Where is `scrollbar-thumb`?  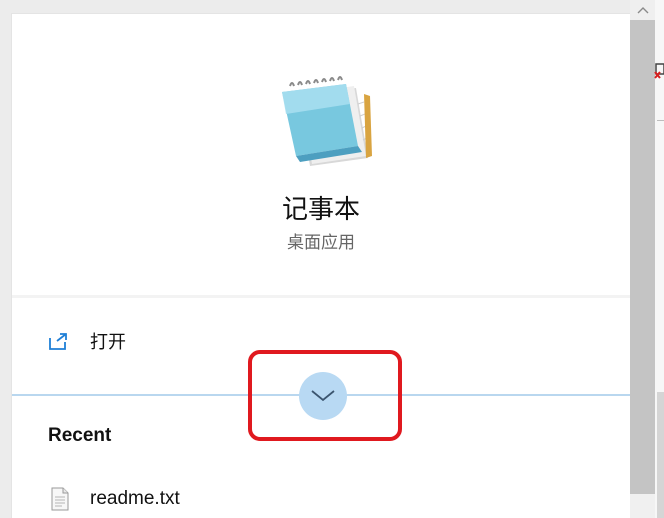
scrollbar-thumb is located at coordinates (642, 257).